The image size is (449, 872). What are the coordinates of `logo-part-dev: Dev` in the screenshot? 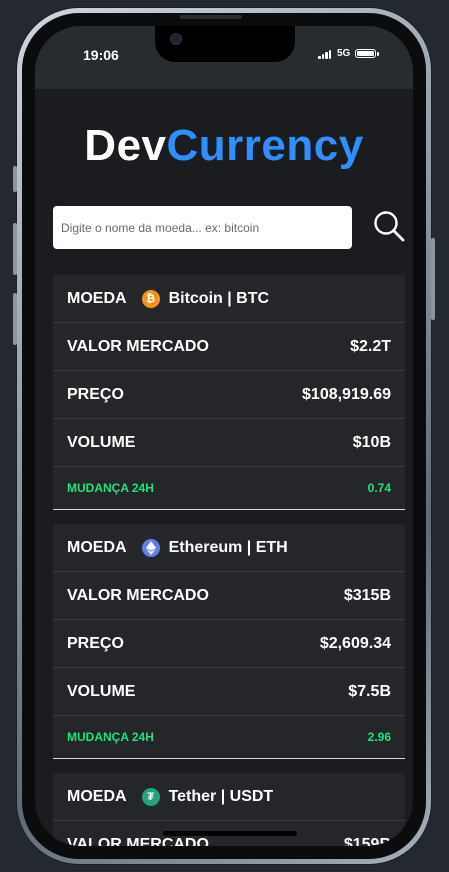 It's located at (125, 145).